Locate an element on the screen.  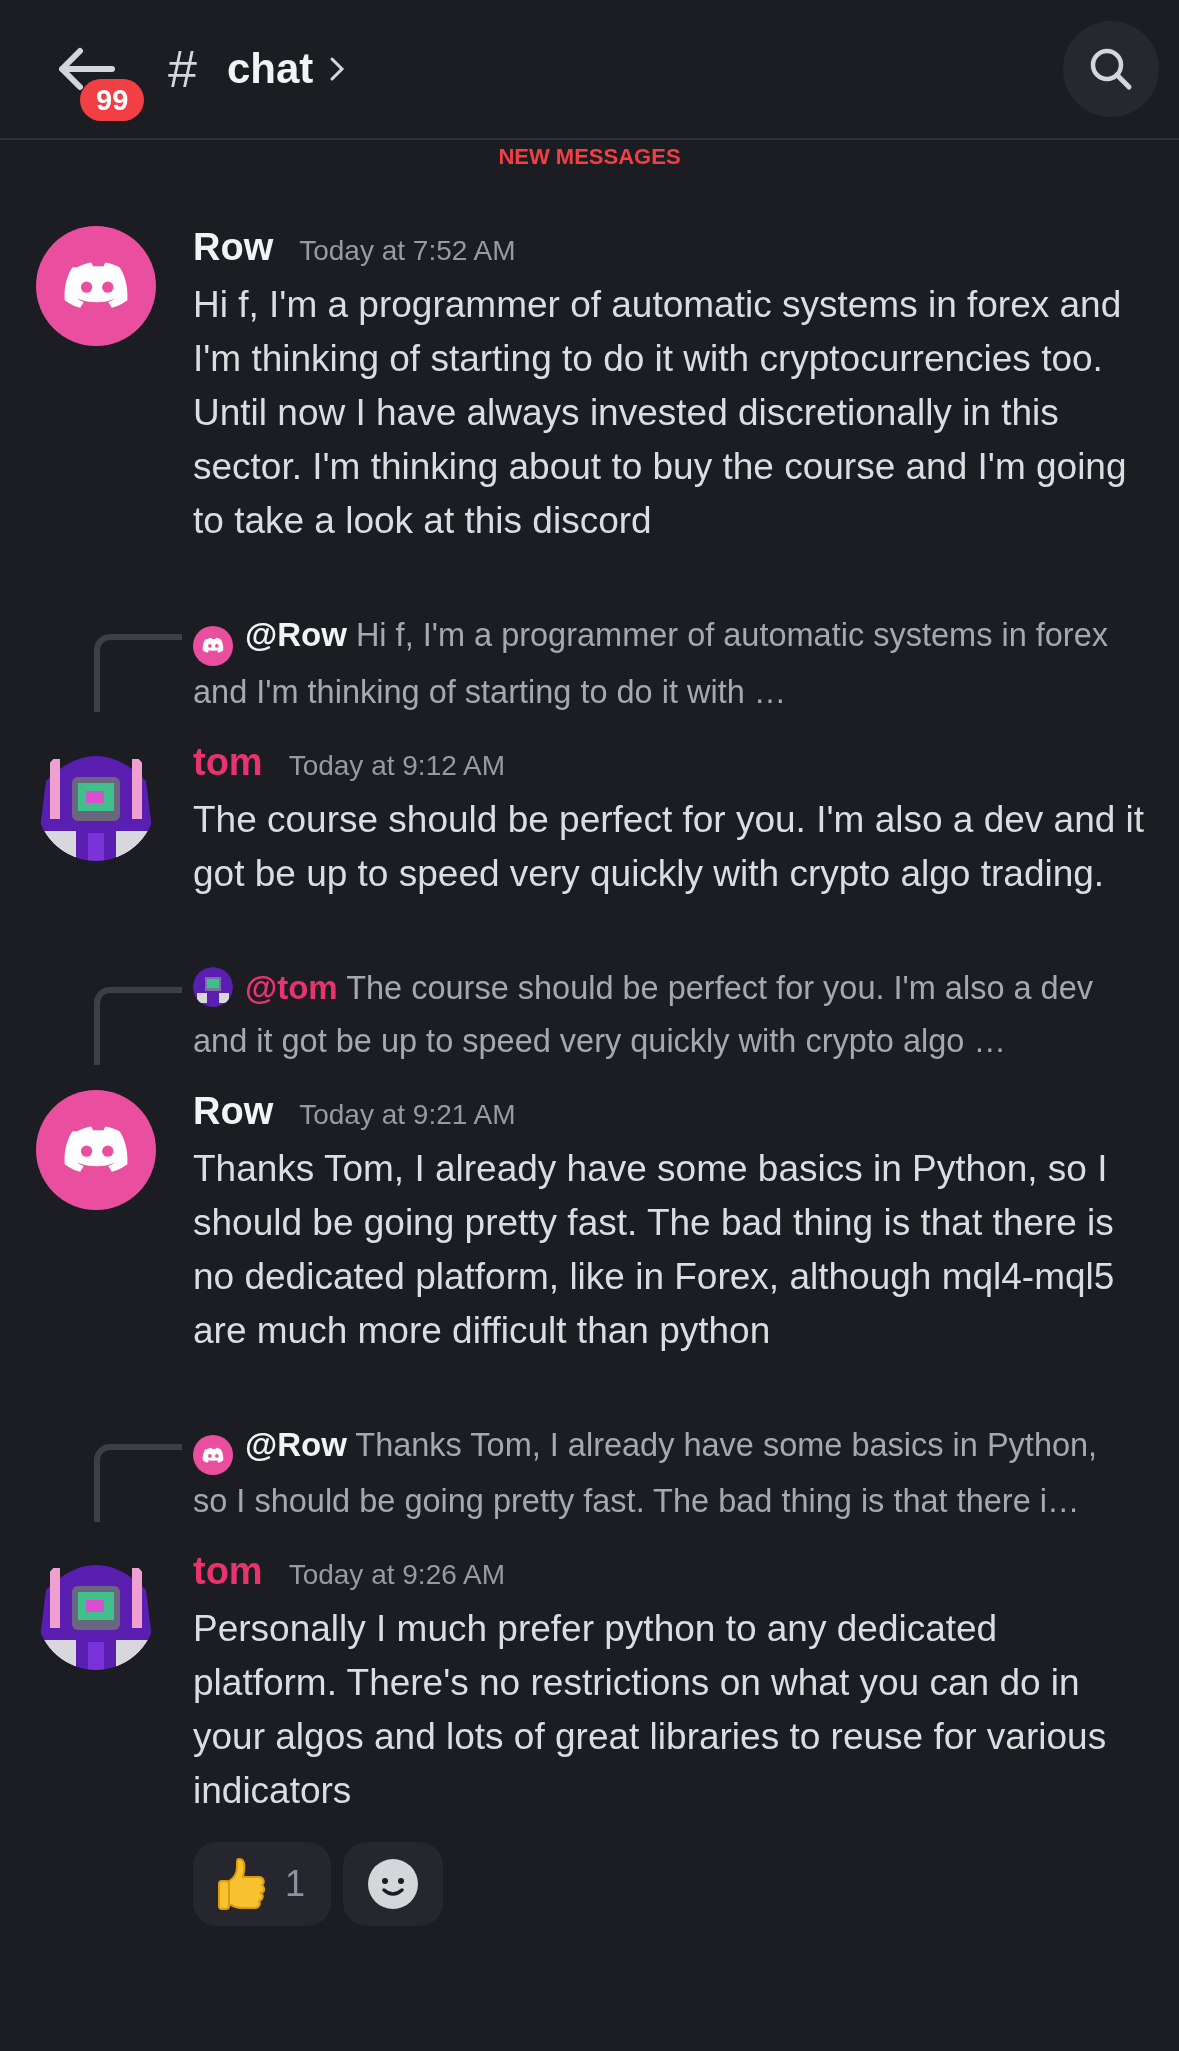
reaction-button: 1 is located at coordinates (262, 1884).